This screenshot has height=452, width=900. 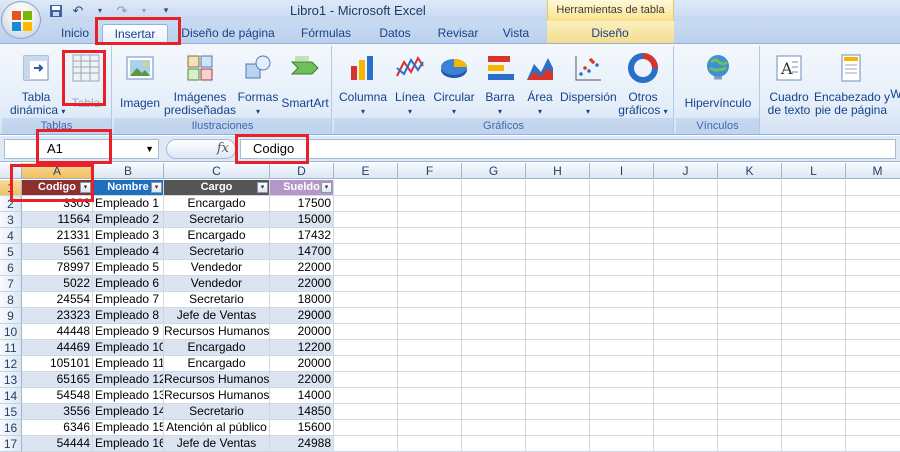 What do you see at coordinates (217, 428) in the screenshot?
I see `table-cell: Atención al público` at bounding box center [217, 428].